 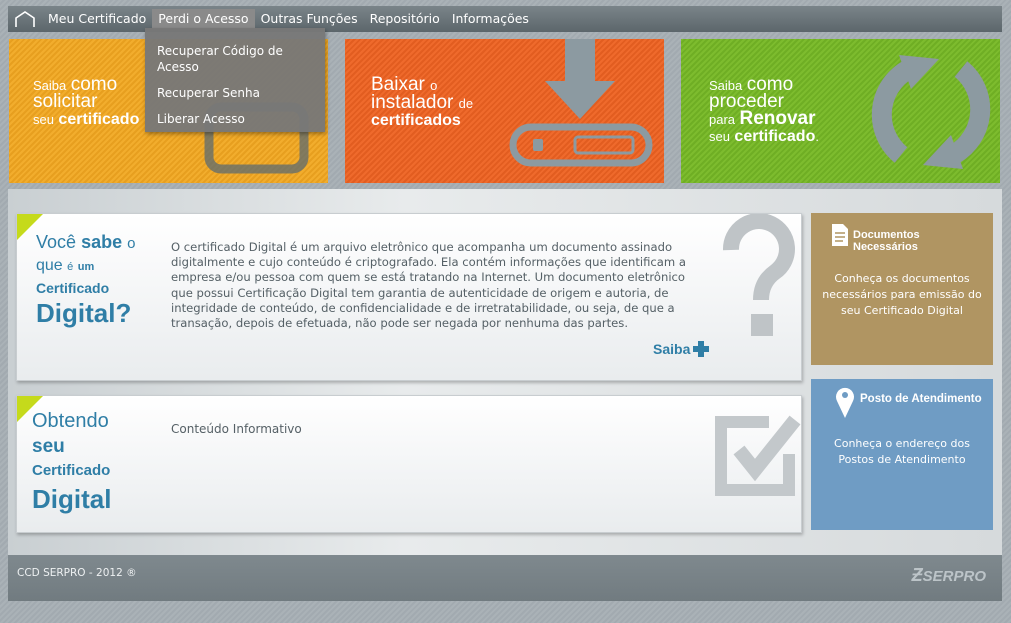 What do you see at coordinates (201, 119) in the screenshot?
I see `menu-item-liberar-acesso: Liberar Acesso` at bounding box center [201, 119].